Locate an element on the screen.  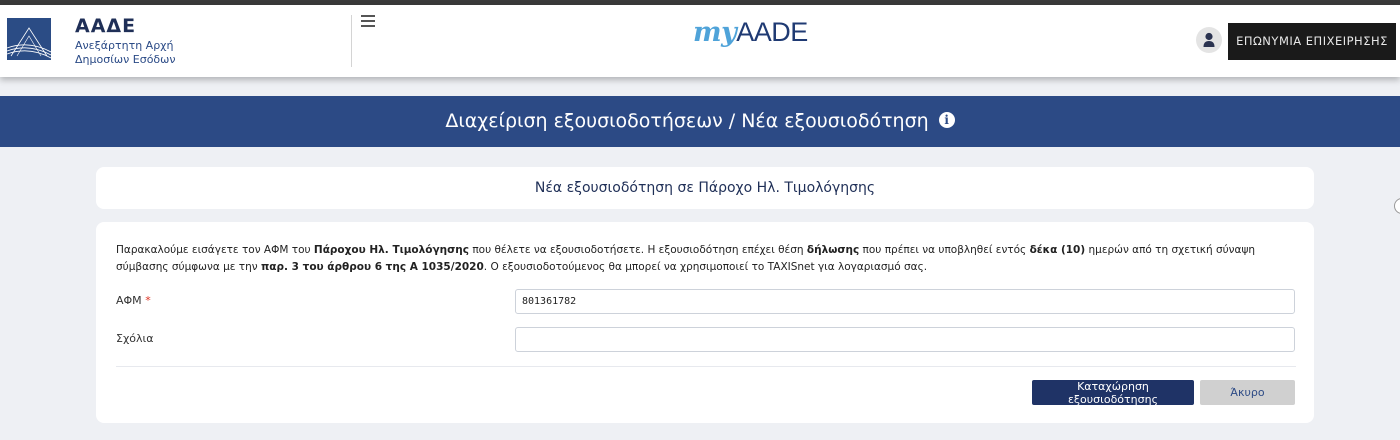
org-name-line2: Δημοσίων Εσόδων is located at coordinates (125, 59).